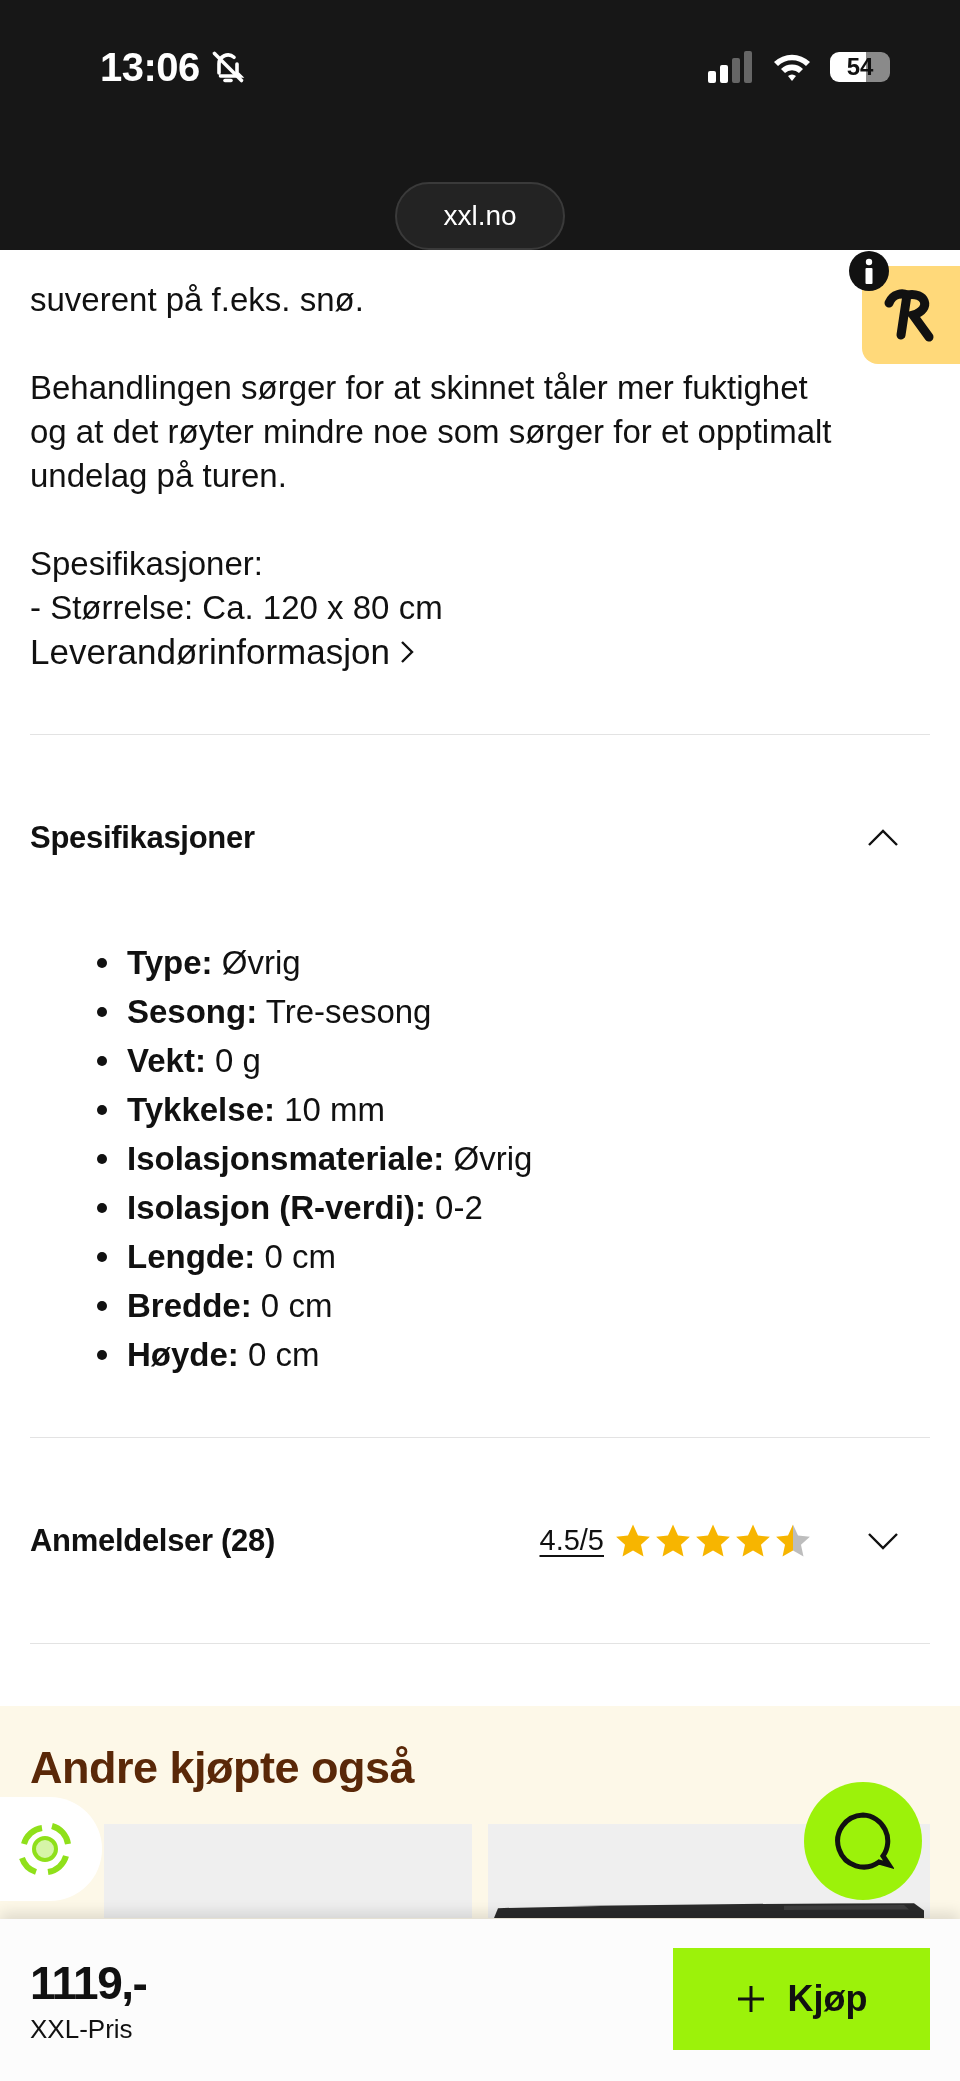  Describe the element at coordinates (869, 271) in the screenshot. I see `info-icon` at that location.